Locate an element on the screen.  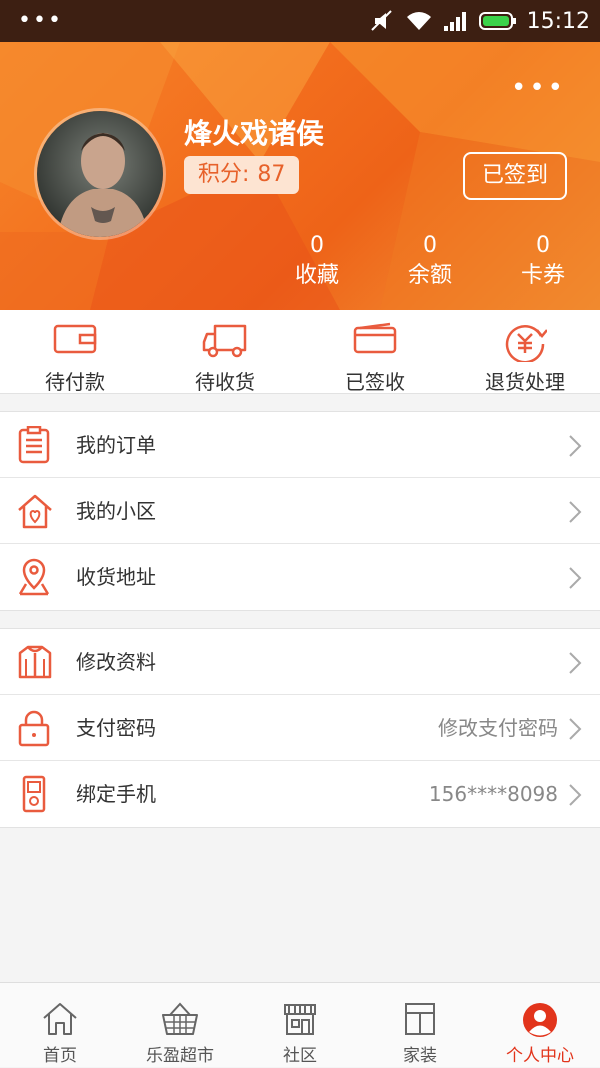
username: 烽火戏诸侯 is located at coordinates (254, 133).